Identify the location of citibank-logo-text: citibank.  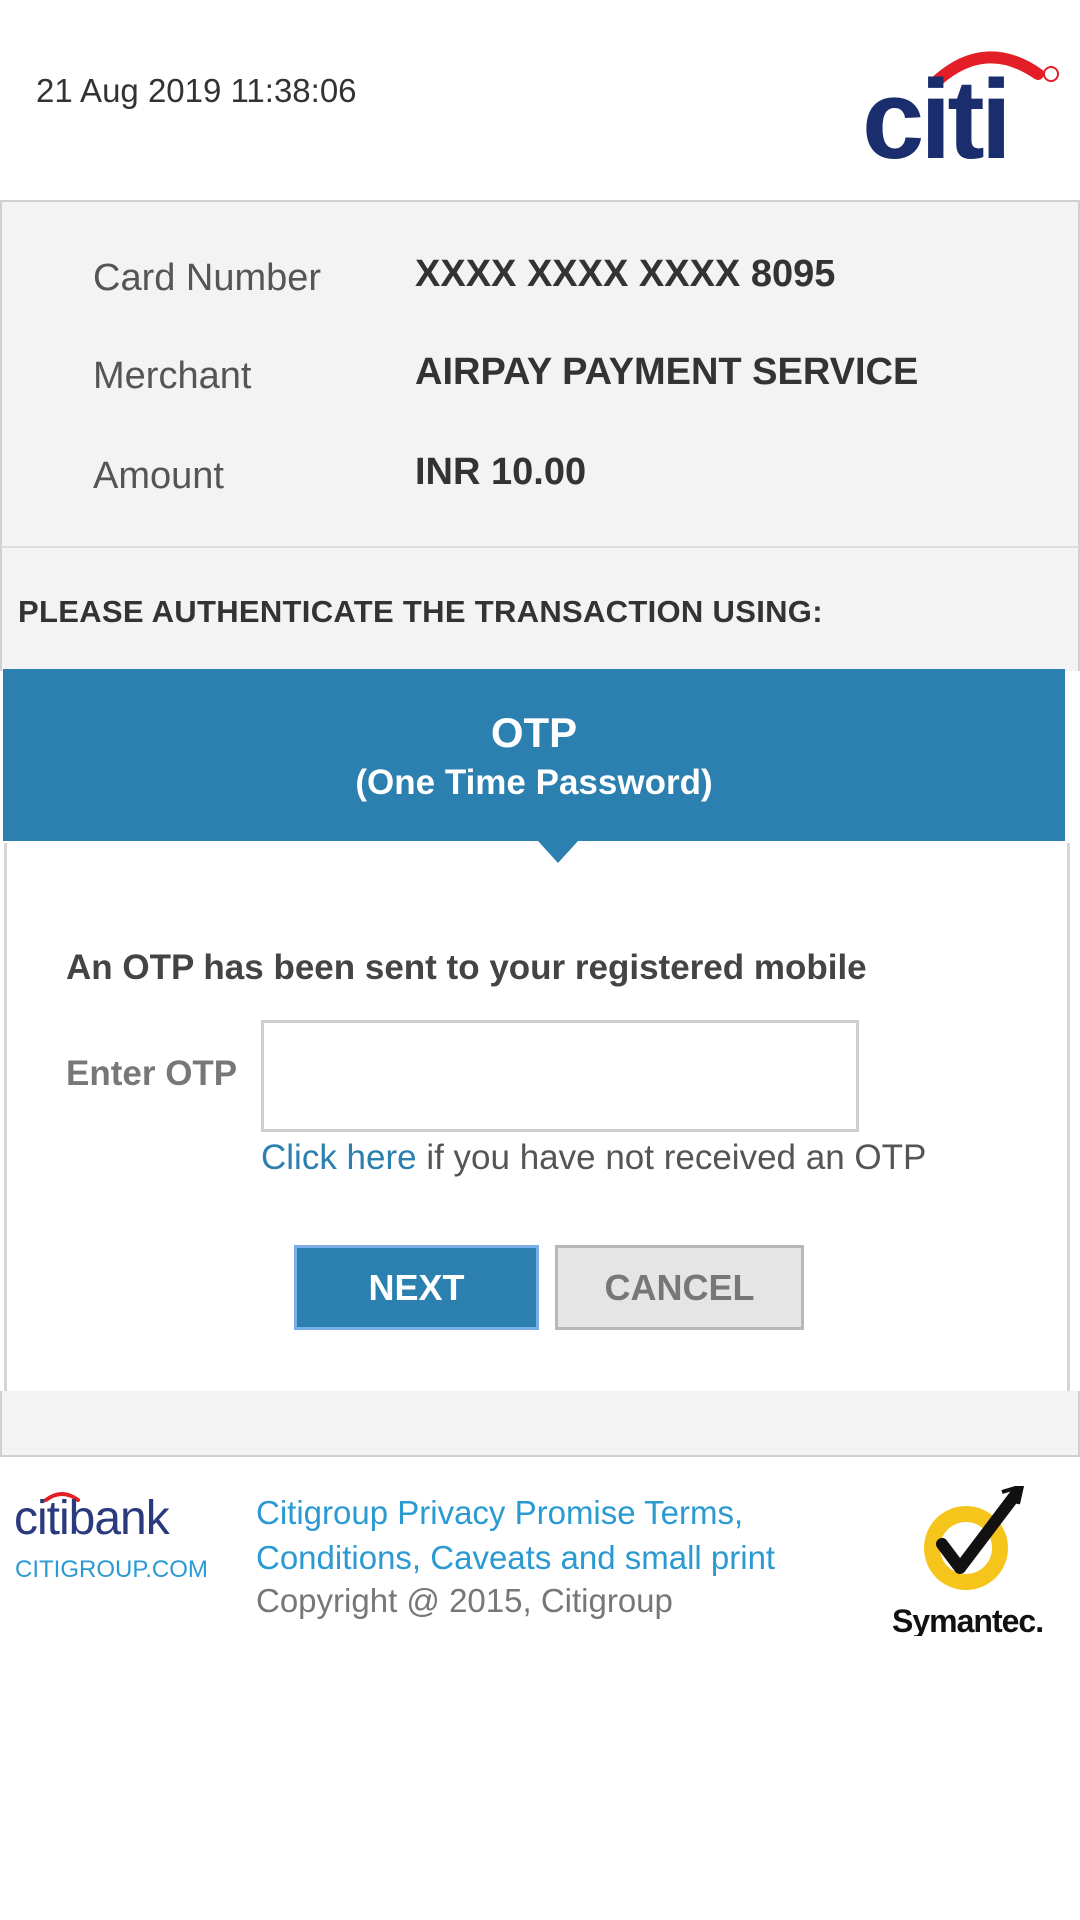
(92, 1516).